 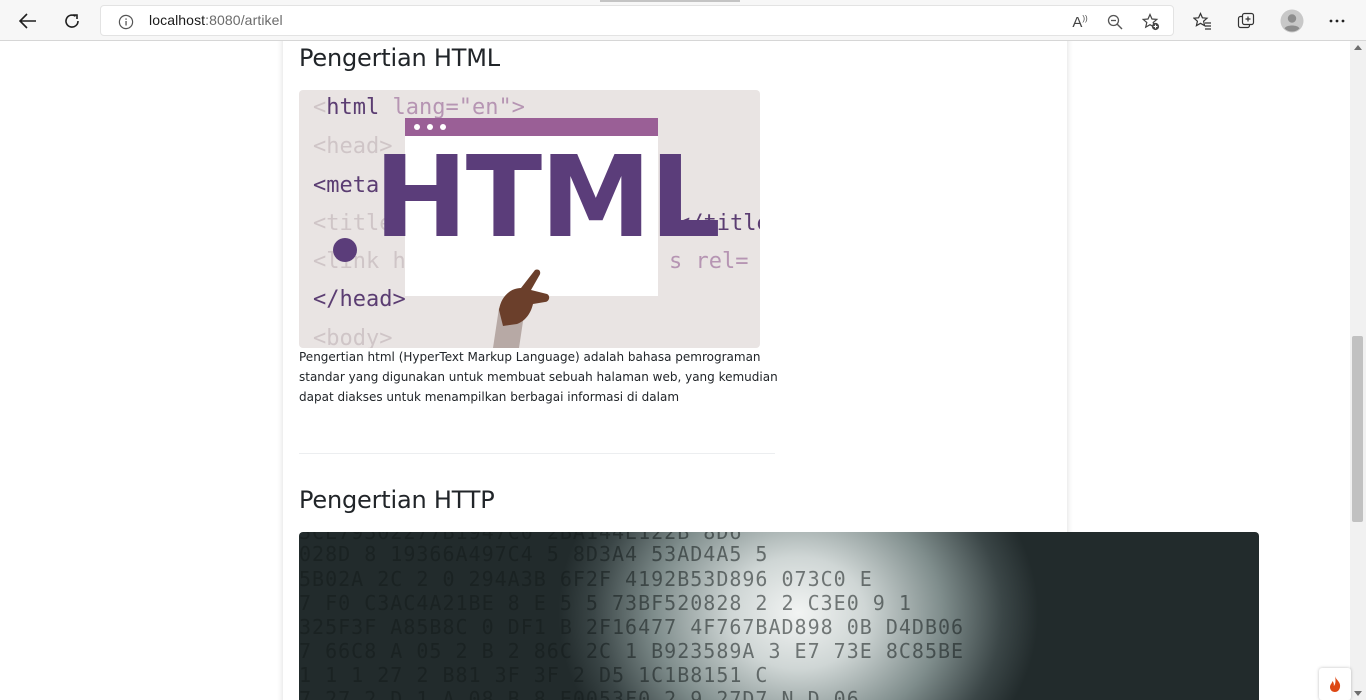 I want to click on debug-toolbar-button, so click(x=1335, y=684).